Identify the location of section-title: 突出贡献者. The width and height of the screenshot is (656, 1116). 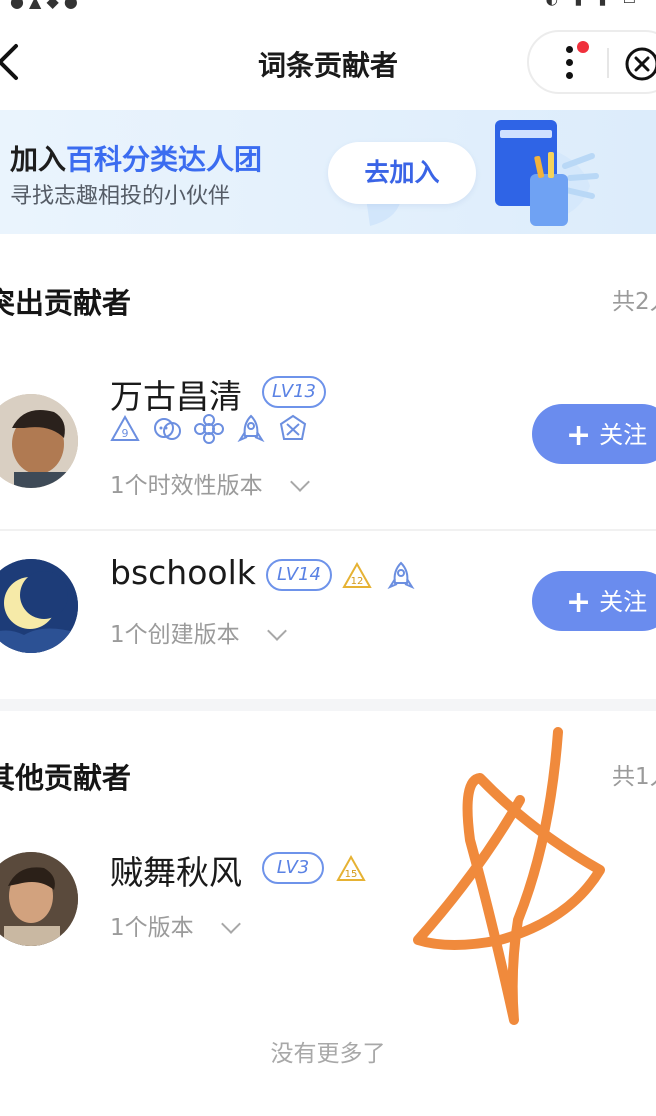
(66, 303).